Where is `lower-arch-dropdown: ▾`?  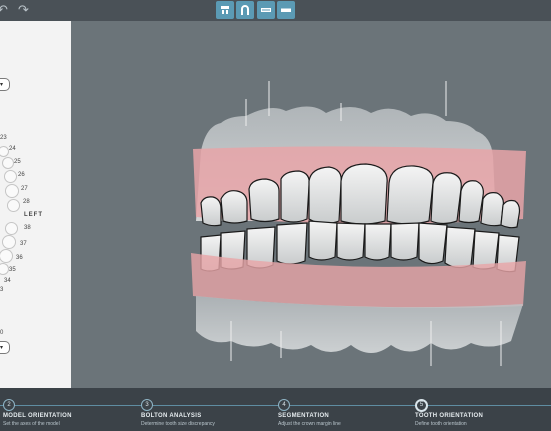
lower-arch-dropdown: ▾ is located at coordinates (5, 347).